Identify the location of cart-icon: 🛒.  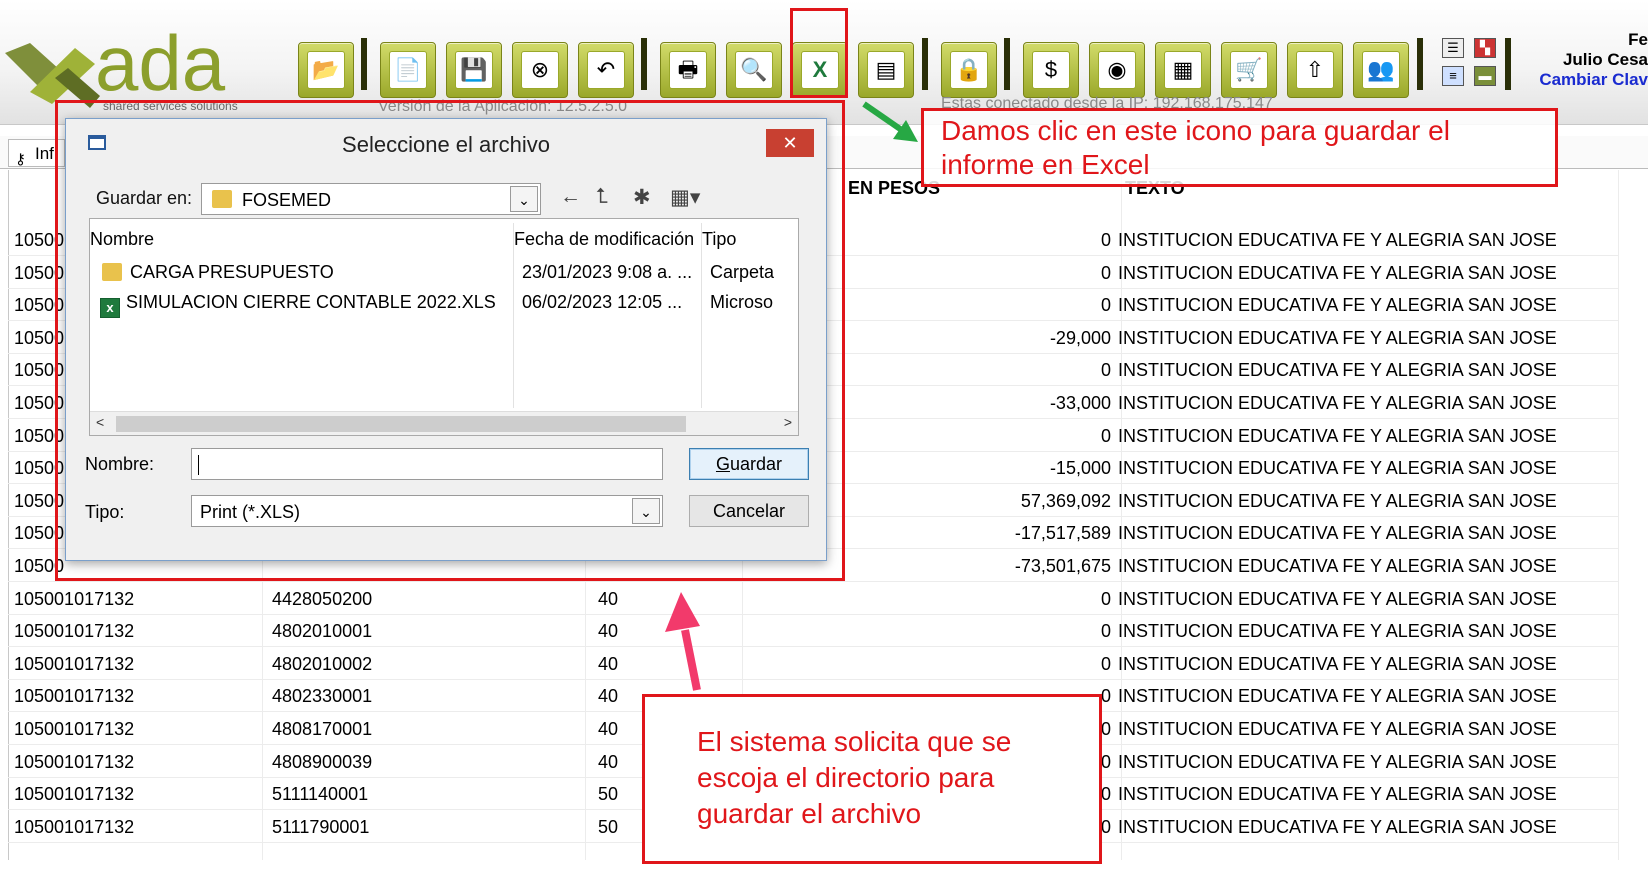
(1249, 70).